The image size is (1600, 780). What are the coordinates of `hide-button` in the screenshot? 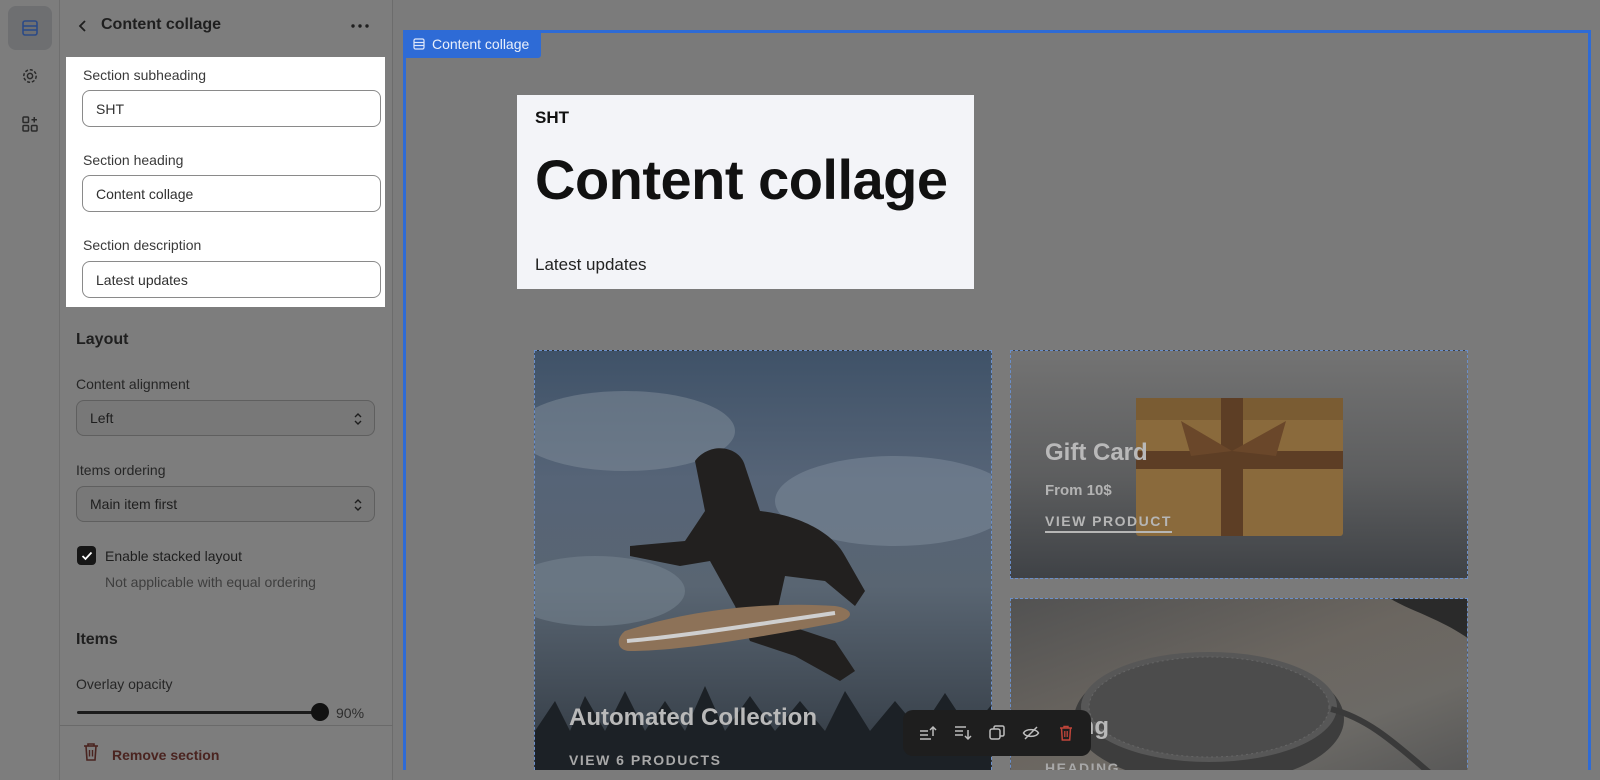 It's located at (1031, 733).